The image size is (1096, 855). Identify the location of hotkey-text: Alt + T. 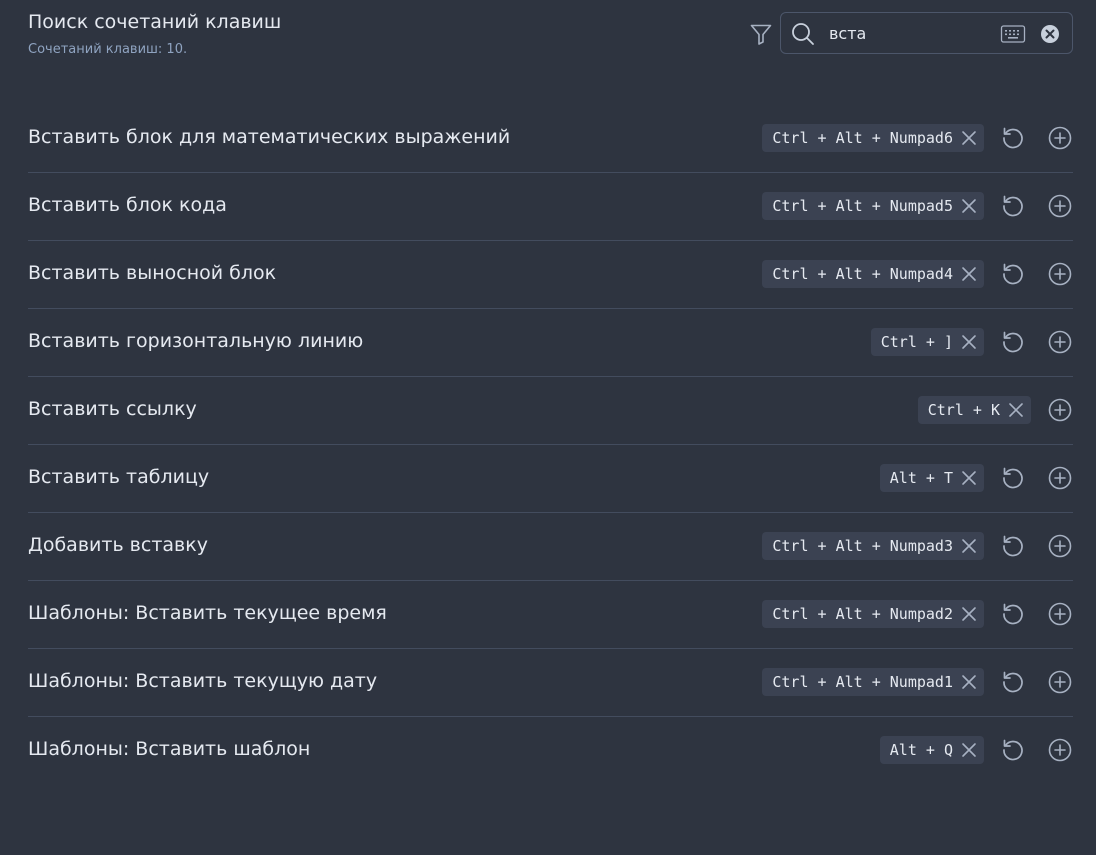
(921, 478).